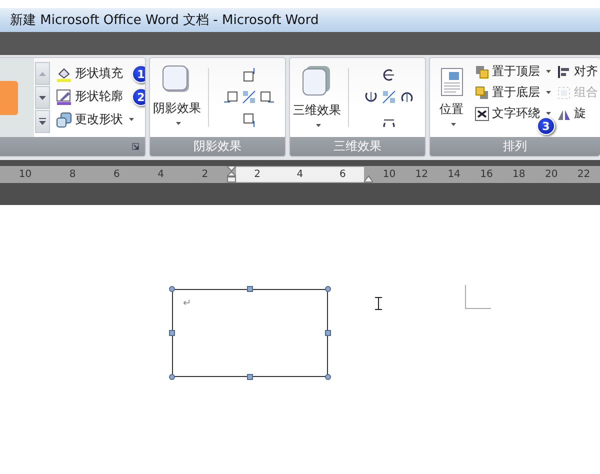 This screenshot has width=600, height=474. What do you see at coordinates (546, 126) in the screenshot?
I see `number-badge: 3` at bounding box center [546, 126].